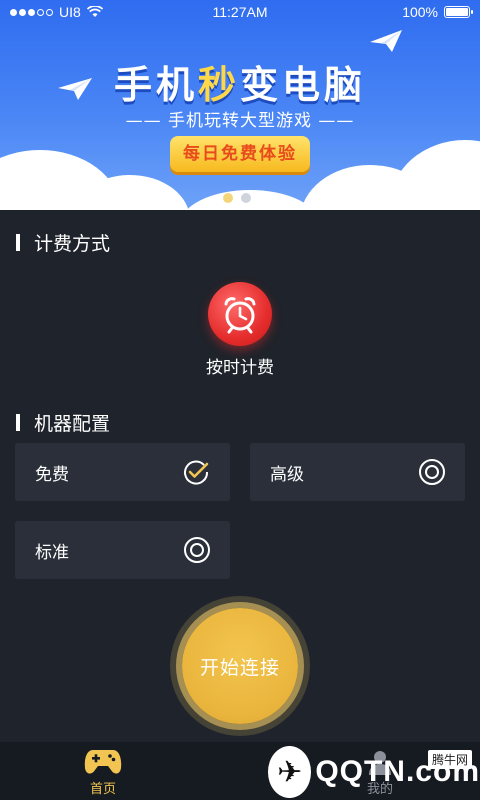  Describe the element at coordinates (449, 759) in the screenshot. I see `watermark-tag: 腾牛网` at that location.